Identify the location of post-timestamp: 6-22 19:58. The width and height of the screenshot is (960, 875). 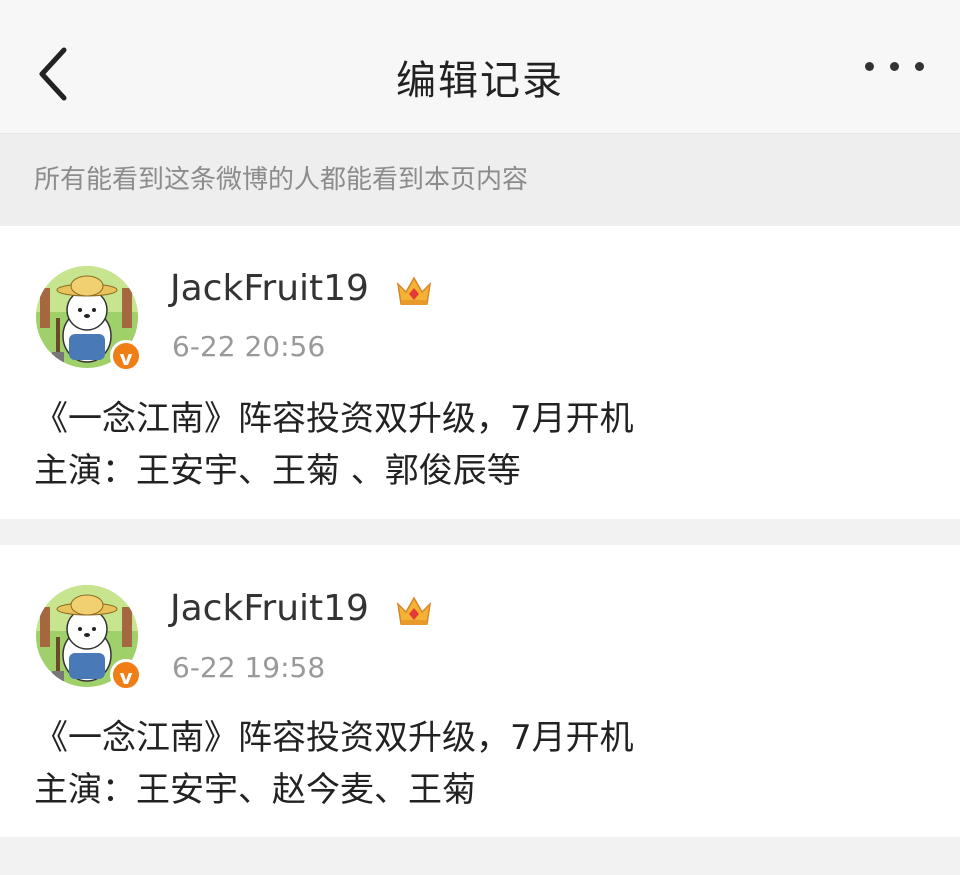
(249, 667).